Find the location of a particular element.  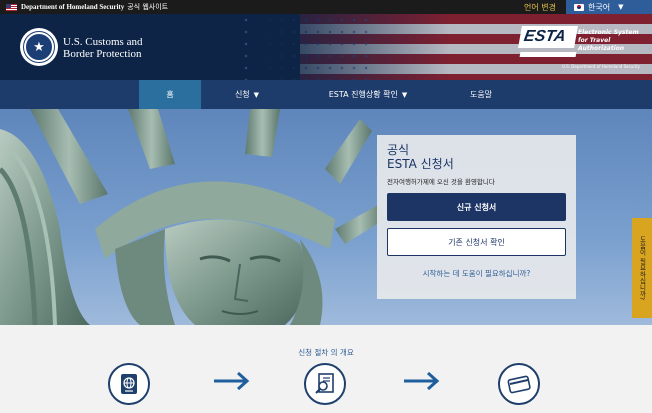

existing-application-button: 기존 신청서 확인 is located at coordinates (476, 242).